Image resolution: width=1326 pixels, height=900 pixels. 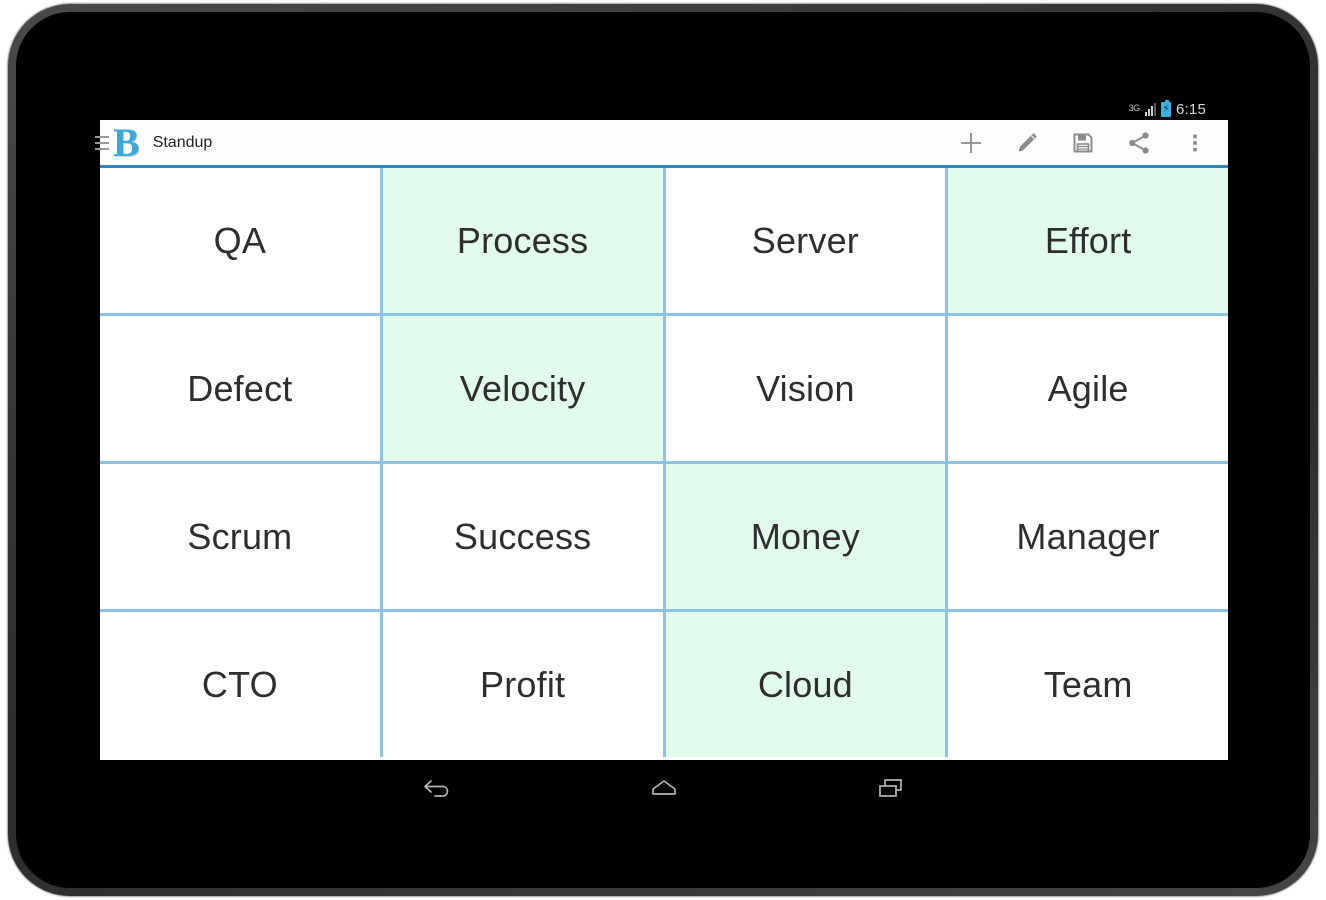 I want to click on share-icon, so click(x=1139, y=142).